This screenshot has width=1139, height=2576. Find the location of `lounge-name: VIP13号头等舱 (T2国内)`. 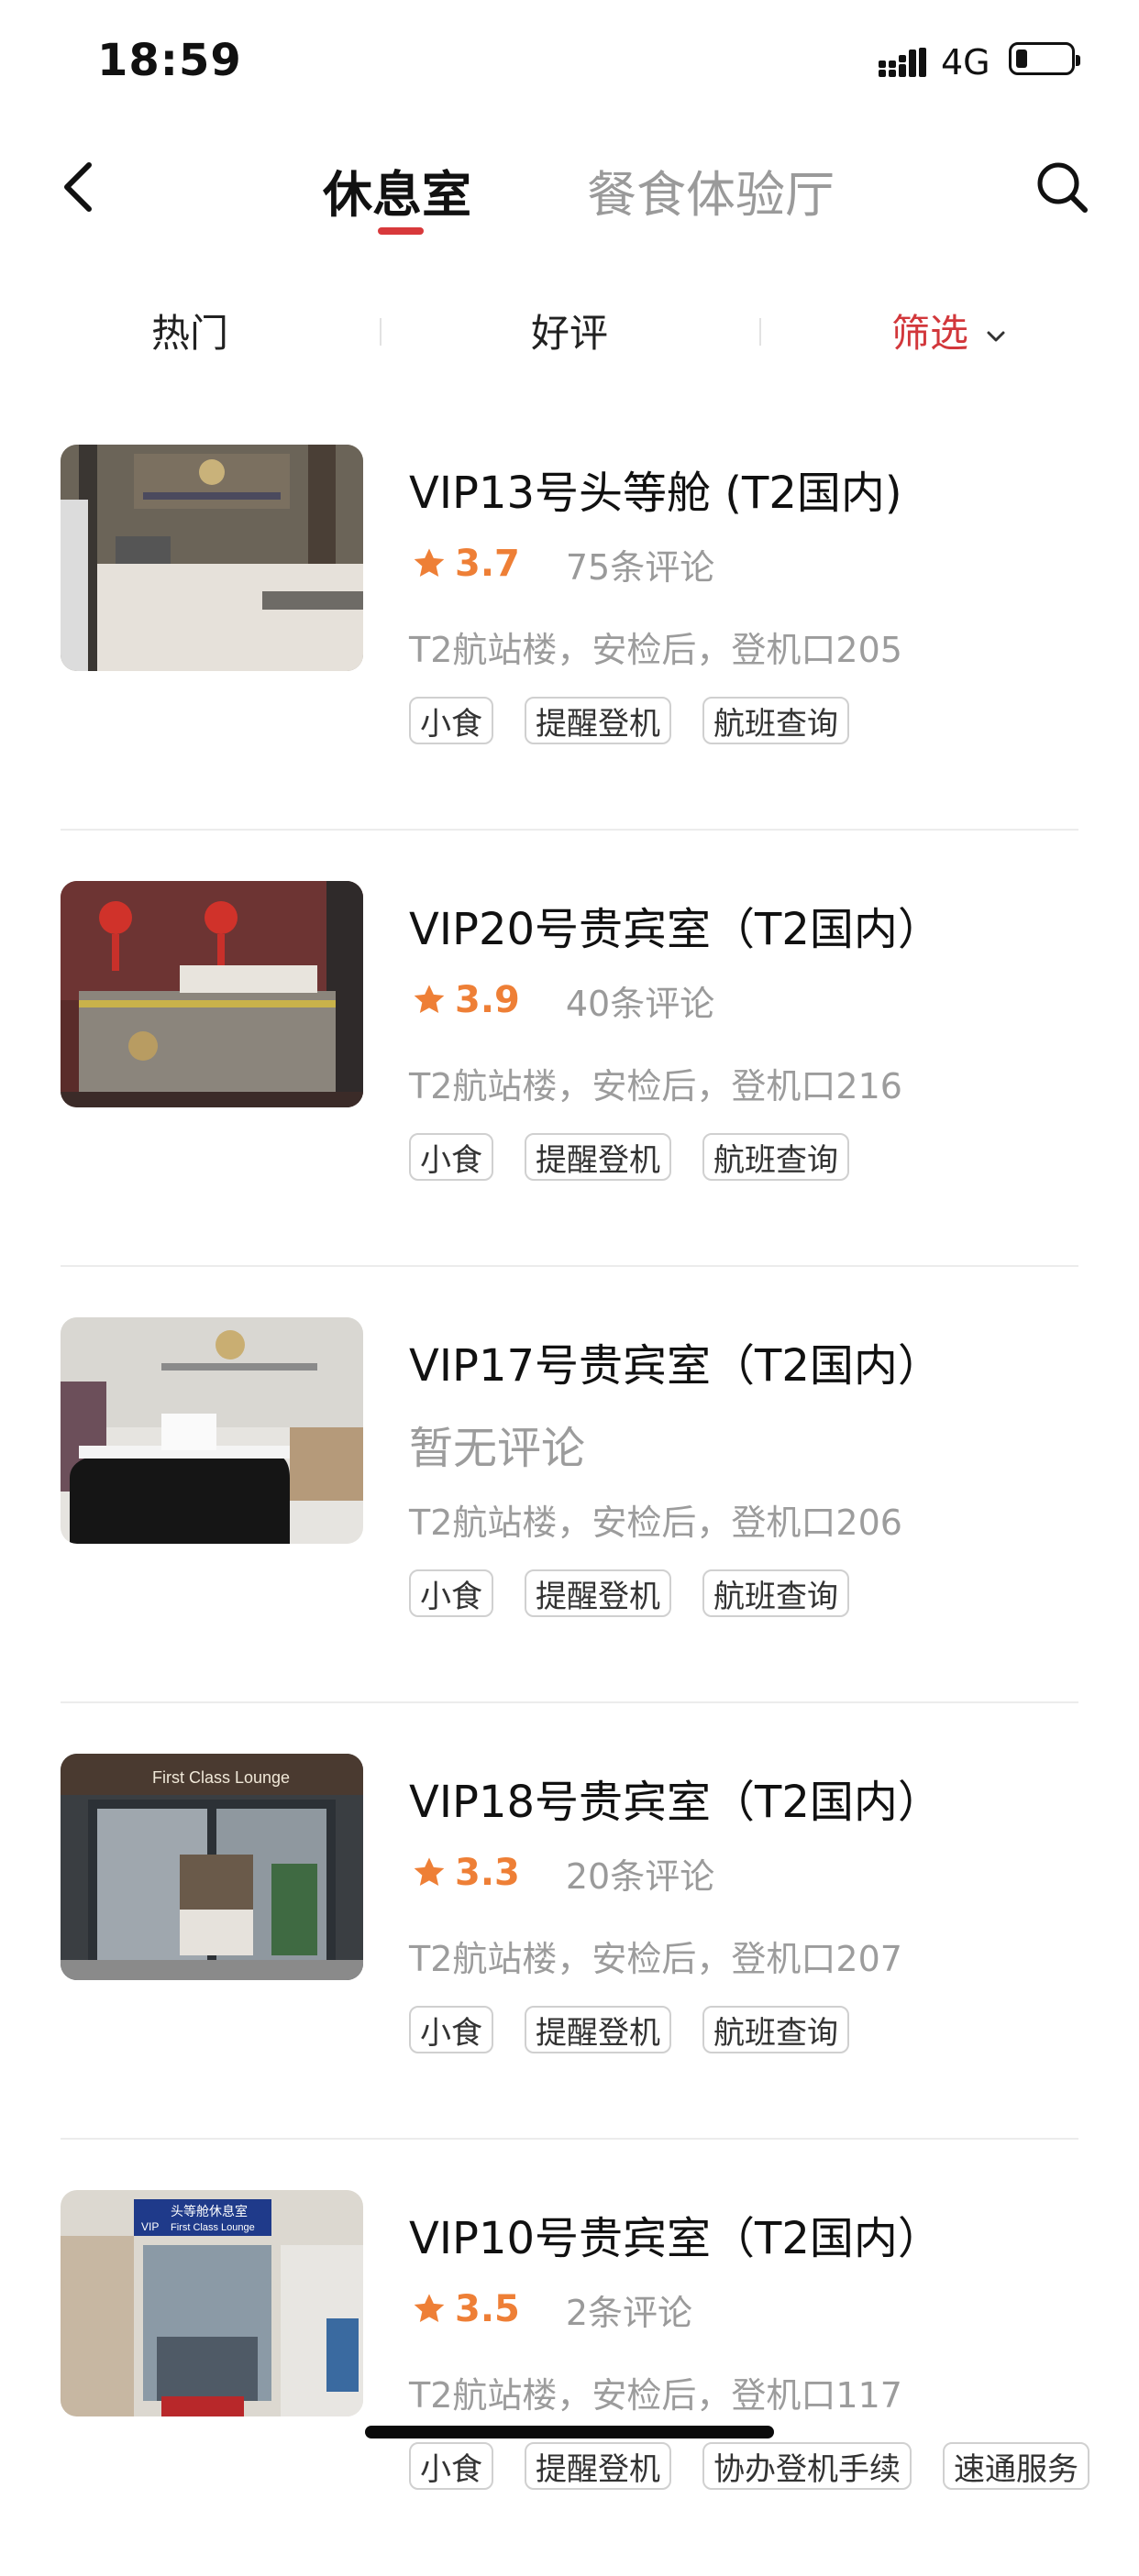

lounge-name: VIP13号头等舱 (T2国内) is located at coordinates (655, 493).